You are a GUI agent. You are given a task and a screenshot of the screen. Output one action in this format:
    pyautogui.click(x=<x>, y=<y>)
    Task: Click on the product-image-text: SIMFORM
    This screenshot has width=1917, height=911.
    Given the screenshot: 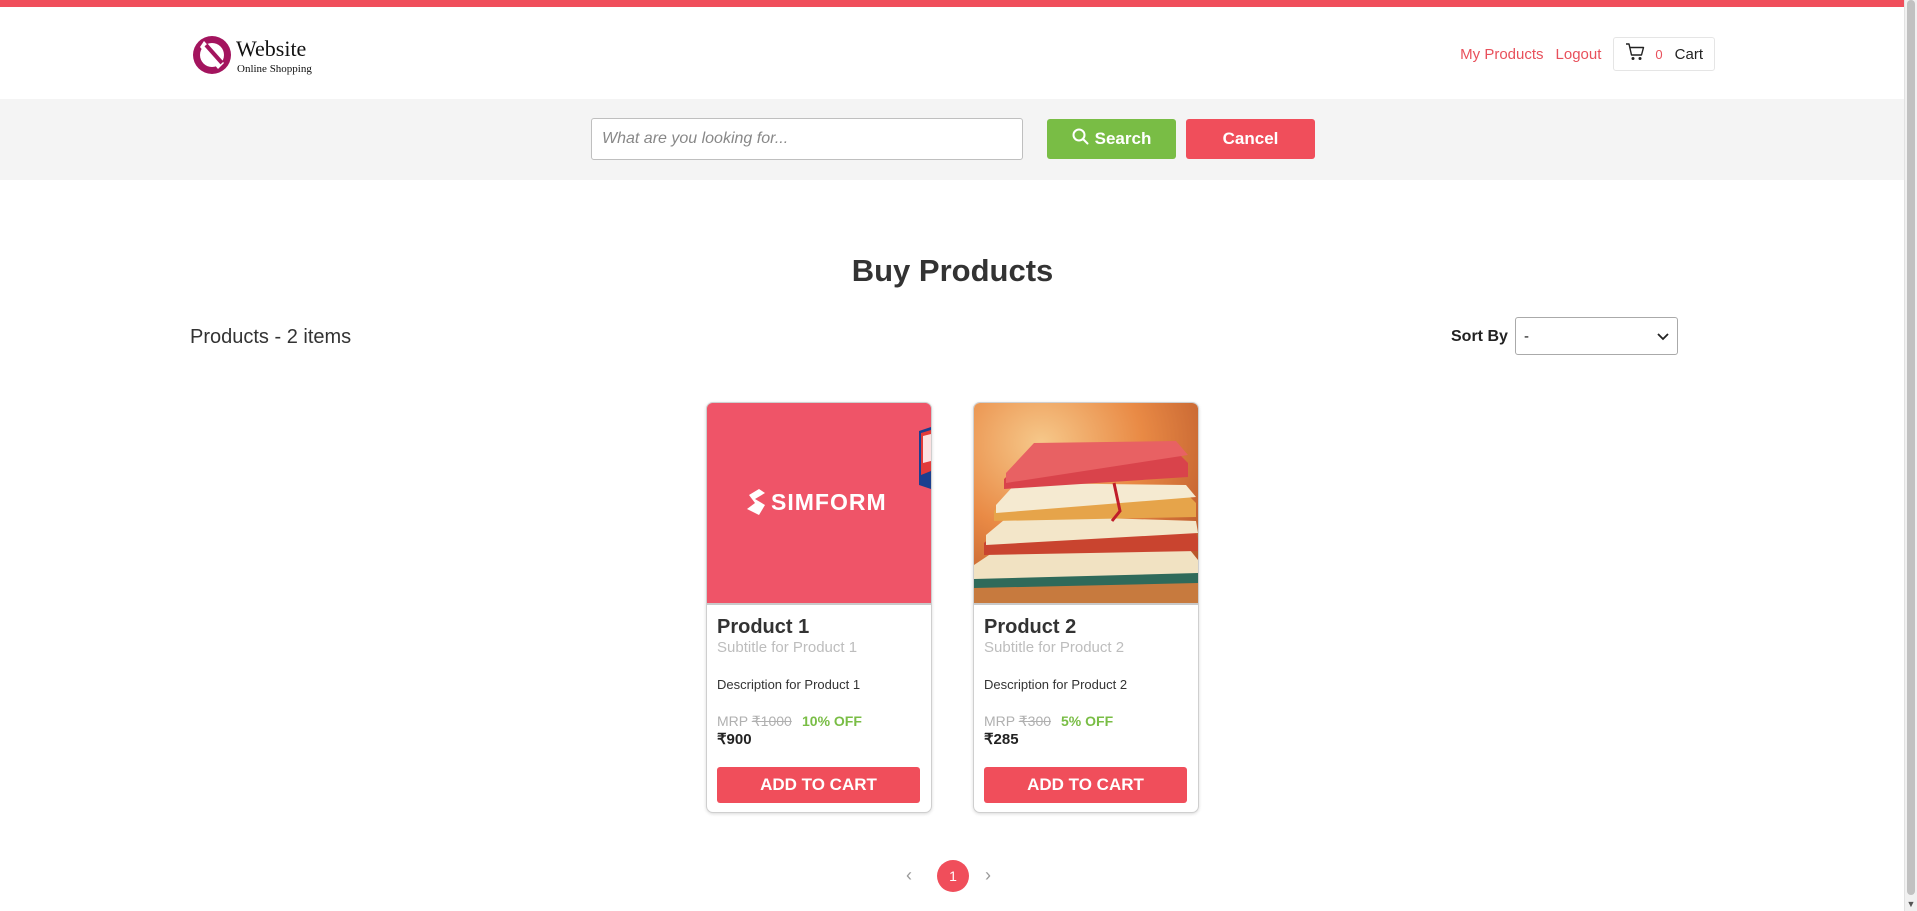 What is the action you would take?
    pyautogui.click(x=829, y=502)
    